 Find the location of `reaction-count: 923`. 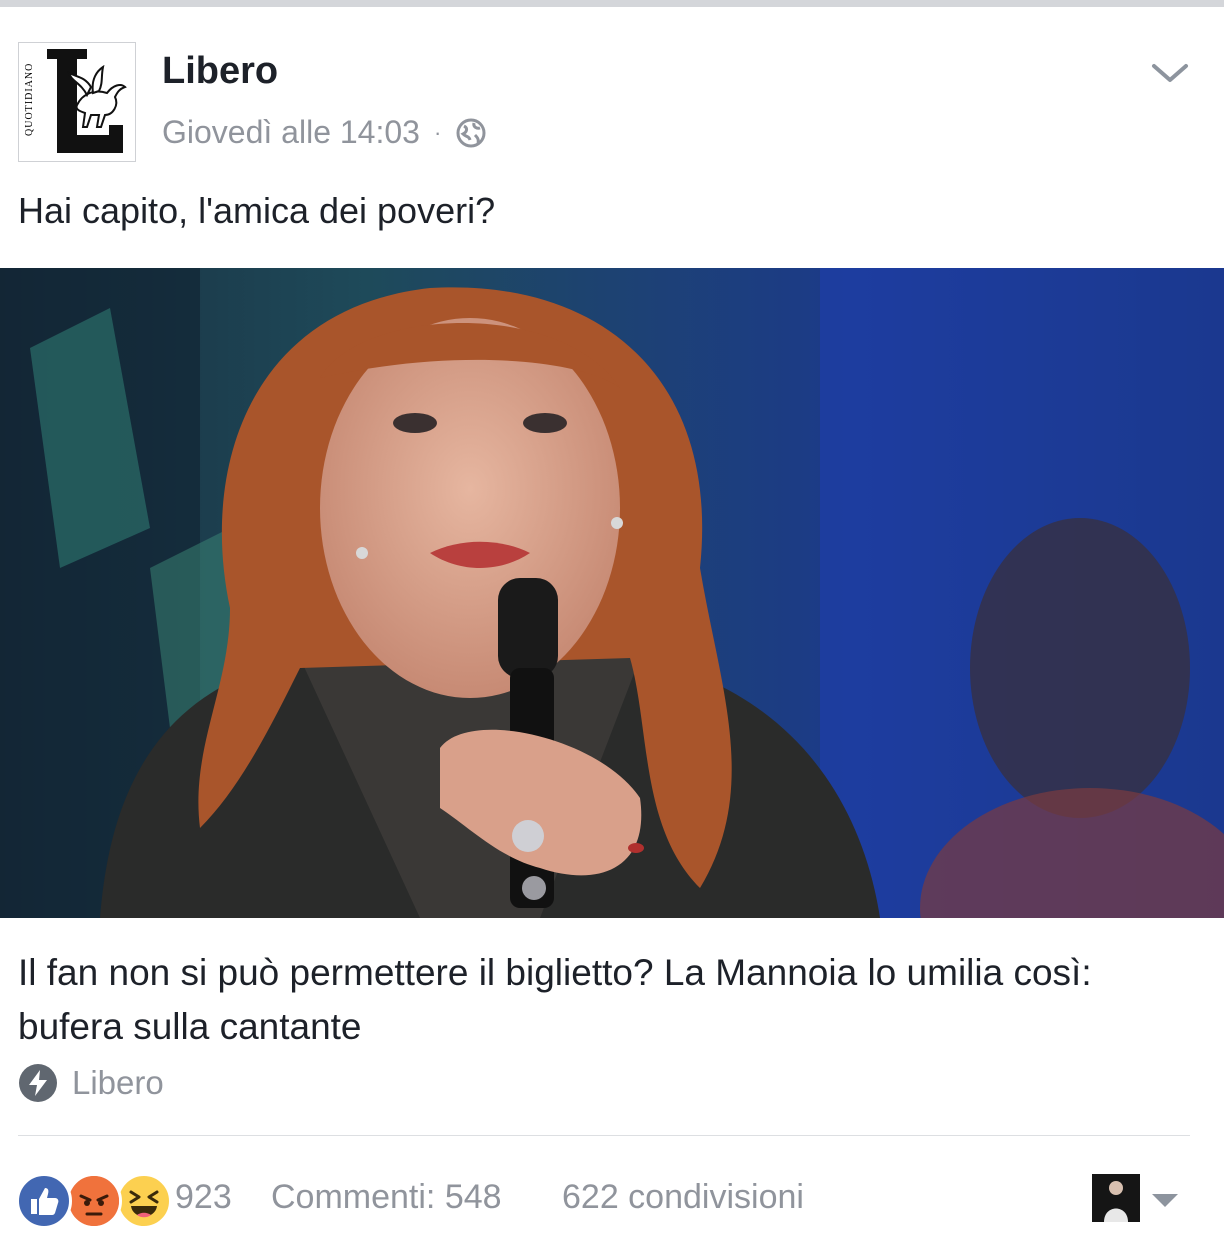

reaction-count: 923 is located at coordinates (203, 1197).